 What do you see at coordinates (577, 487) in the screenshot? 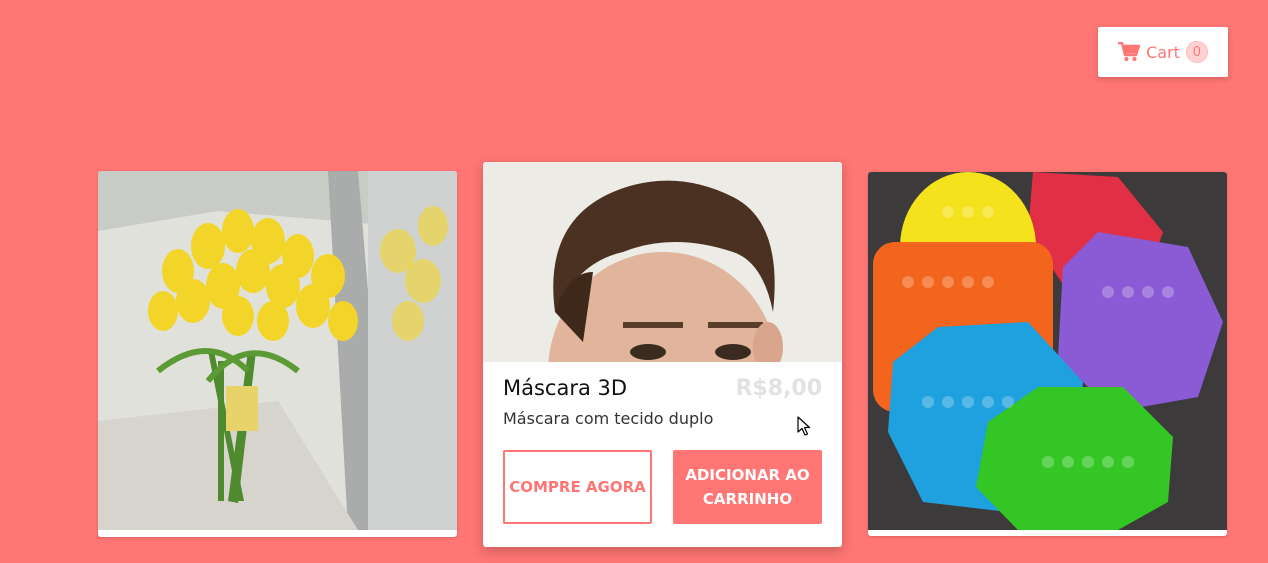
I see `buy-now-button: COMPRE AGORA` at bounding box center [577, 487].